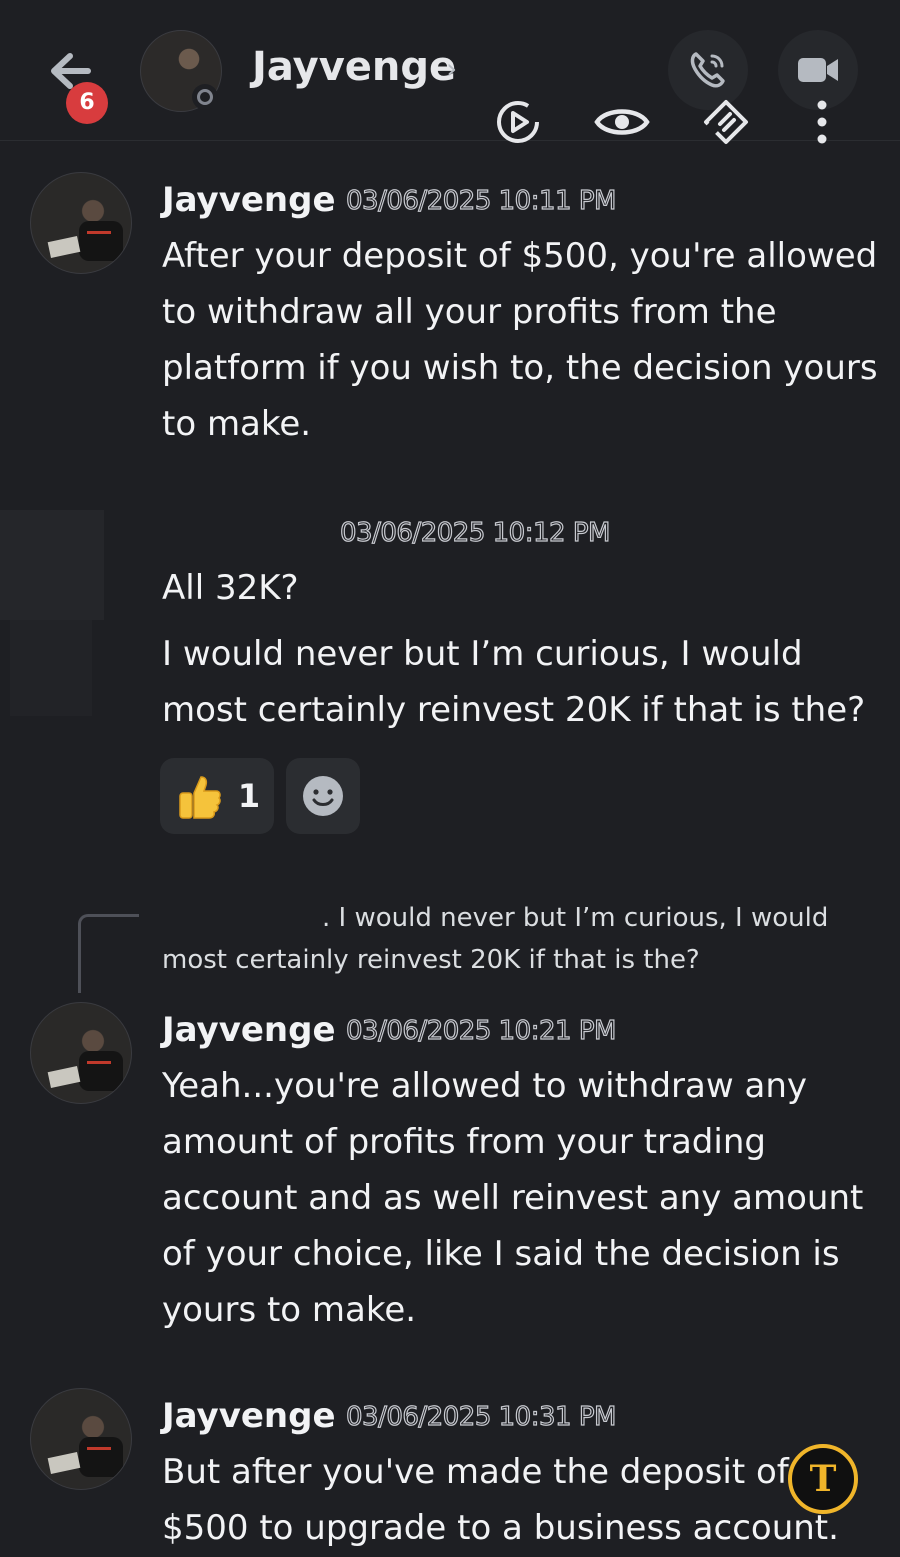  What do you see at coordinates (108, 953) in the screenshot?
I see `reply-connector` at bounding box center [108, 953].